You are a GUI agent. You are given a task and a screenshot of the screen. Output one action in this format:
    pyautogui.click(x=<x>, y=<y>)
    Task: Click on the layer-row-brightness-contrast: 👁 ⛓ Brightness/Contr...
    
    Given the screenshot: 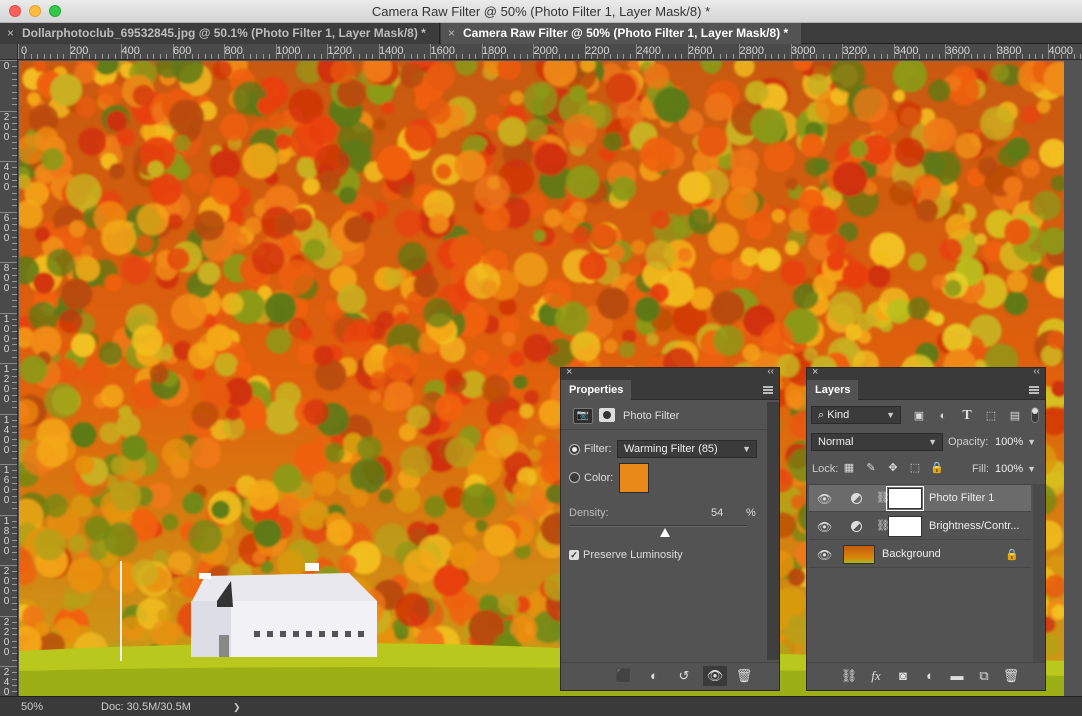 What is the action you would take?
    pyautogui.click(x=920, y=526)
    